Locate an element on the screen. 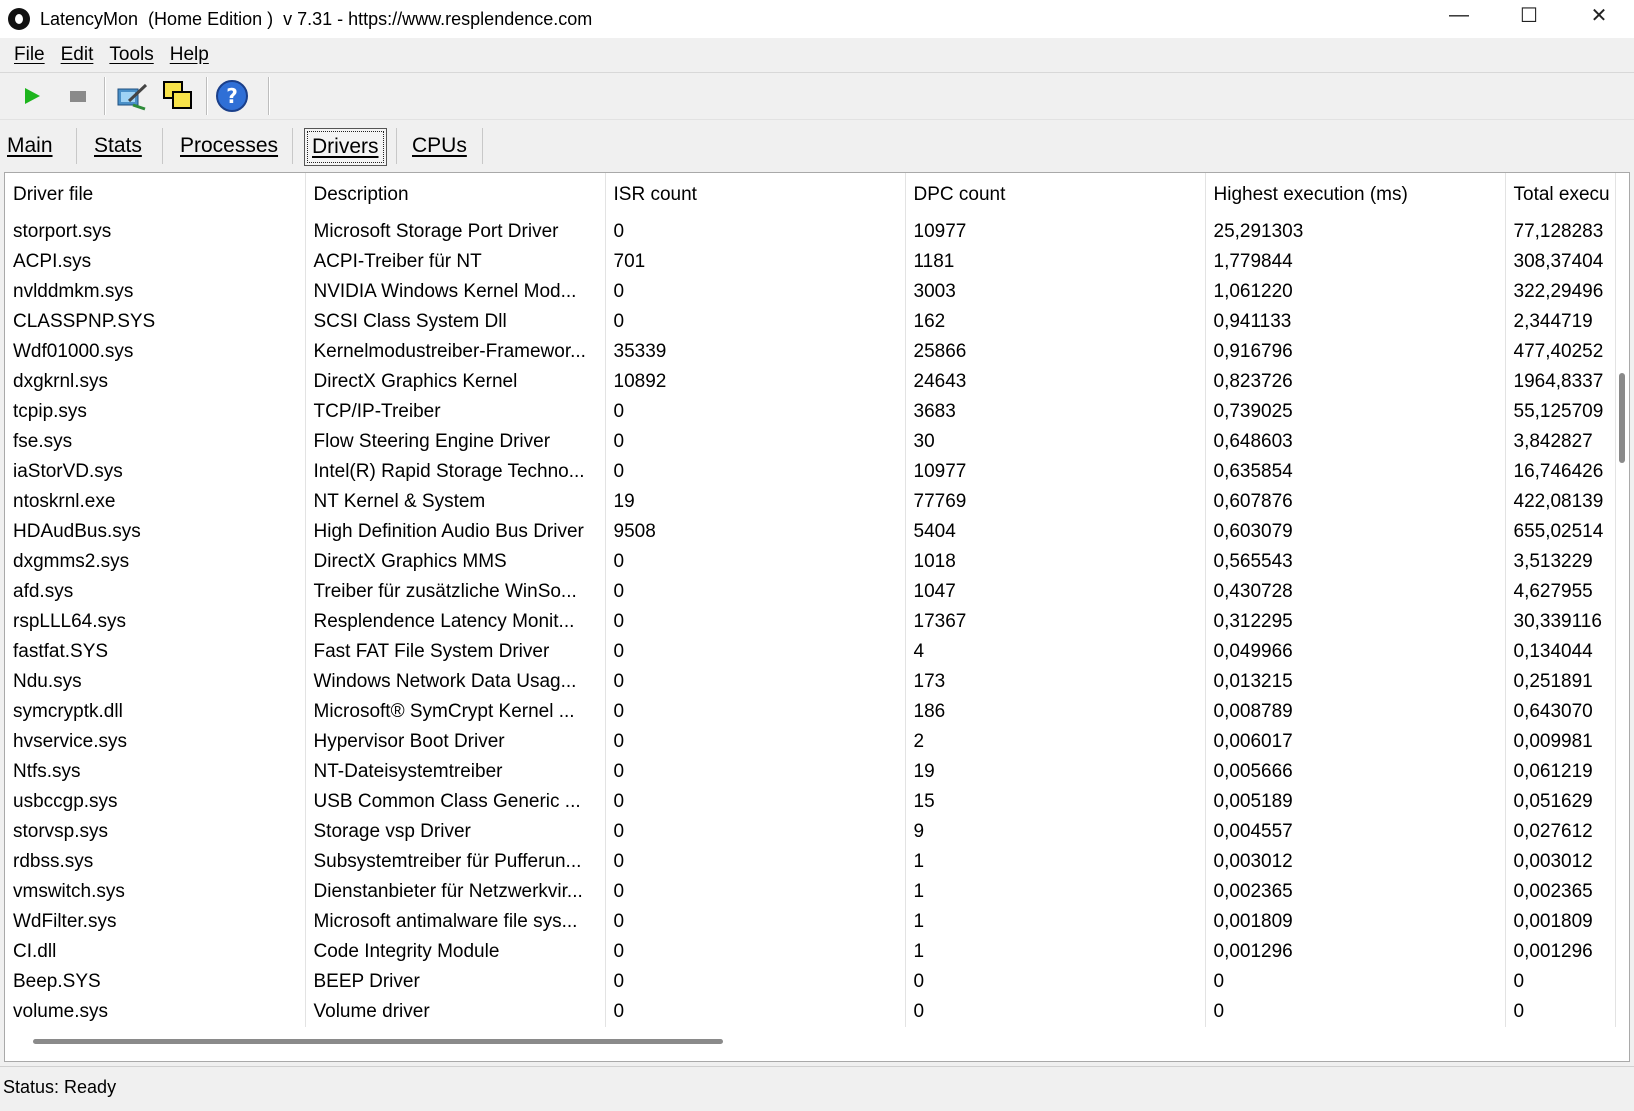 The height and width of the screenshot is (1111, 1634). total-execution-cell: 308,37404 is located at coordinates (1560, 262).